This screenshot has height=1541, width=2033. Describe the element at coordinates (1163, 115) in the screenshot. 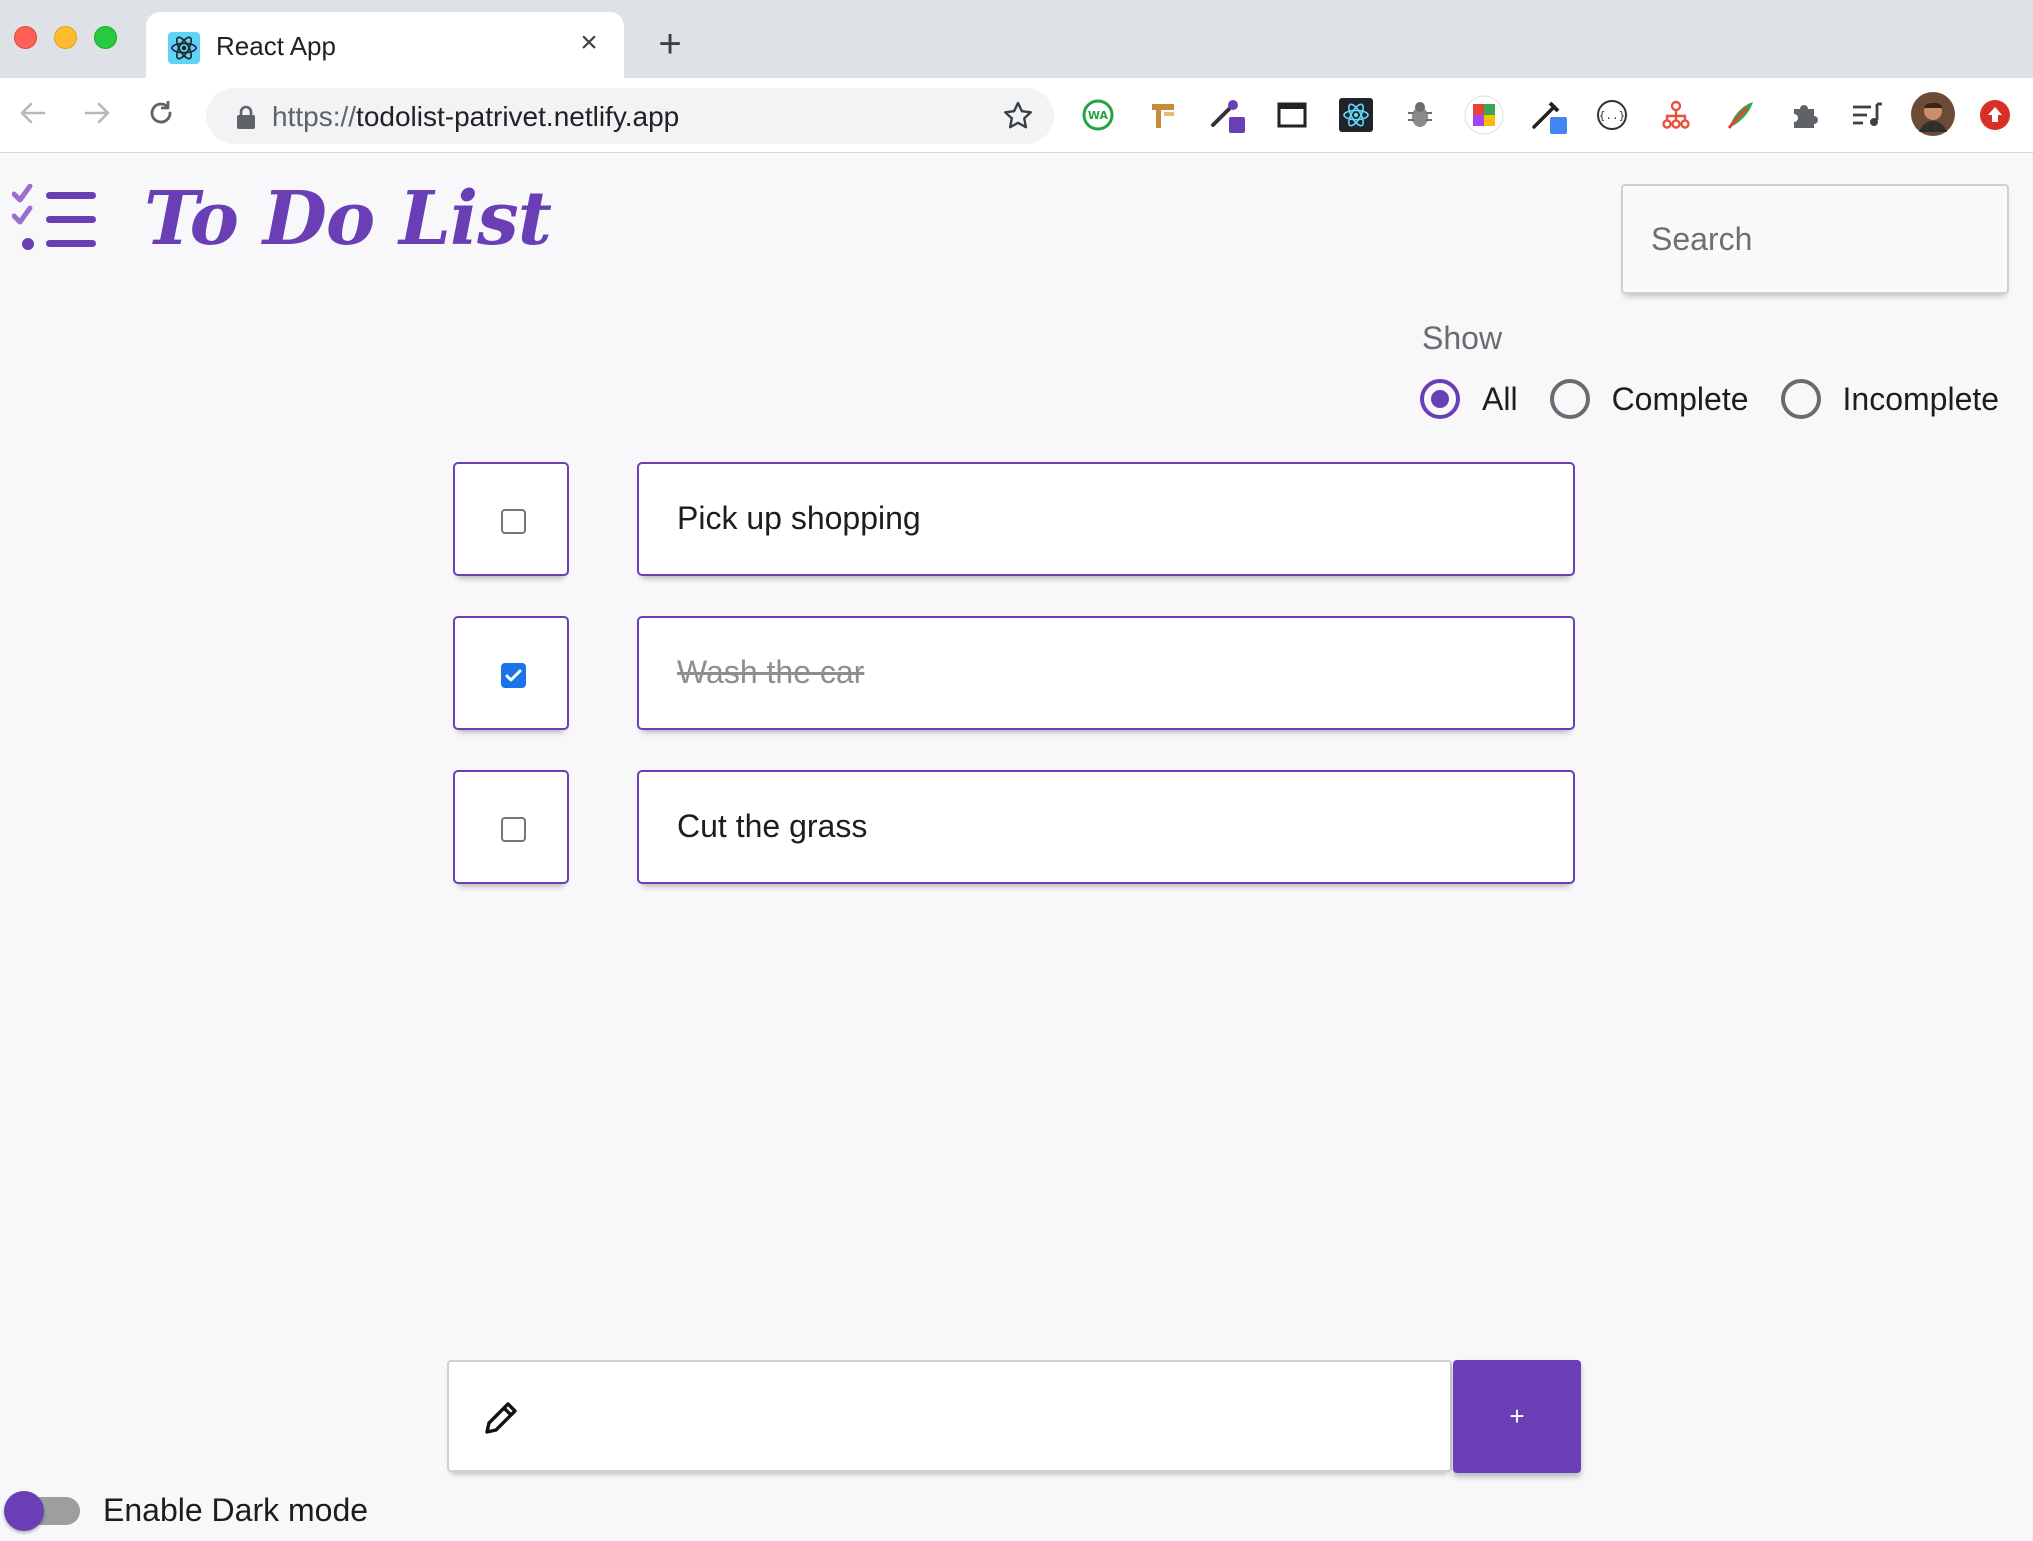

I see `wappalyzer-icon` at that location.